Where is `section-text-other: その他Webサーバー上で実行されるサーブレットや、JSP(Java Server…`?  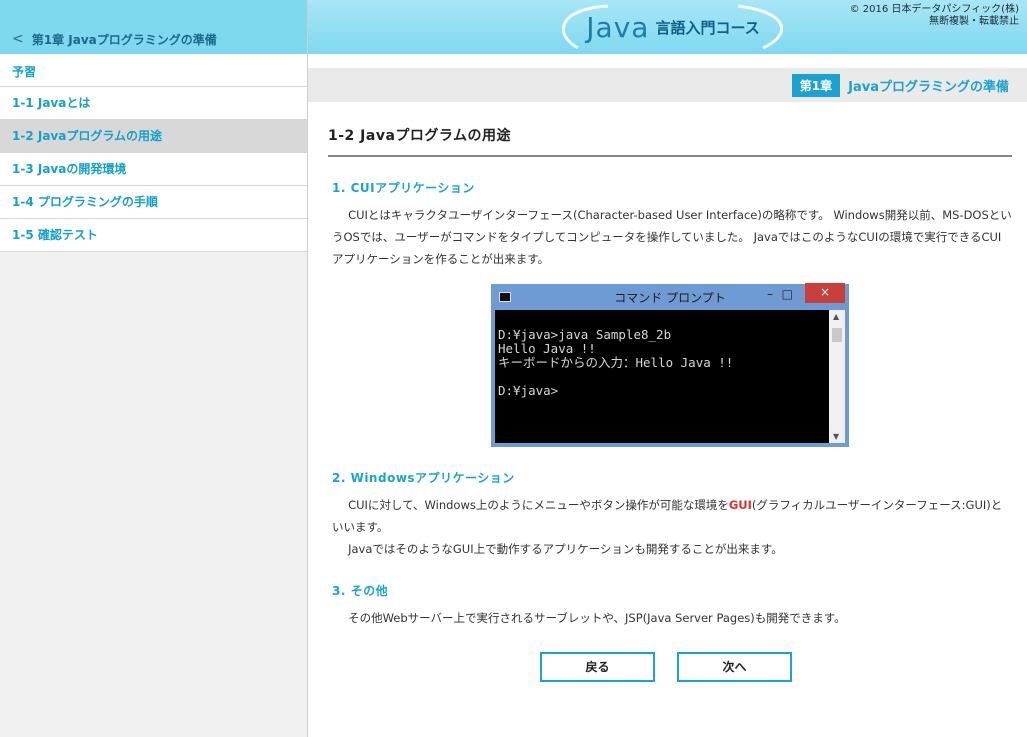 section-text-other: その他Webサーバー上で実行されるサーブレットや、JSP(Java Server… is located at coordinates (597, 618).